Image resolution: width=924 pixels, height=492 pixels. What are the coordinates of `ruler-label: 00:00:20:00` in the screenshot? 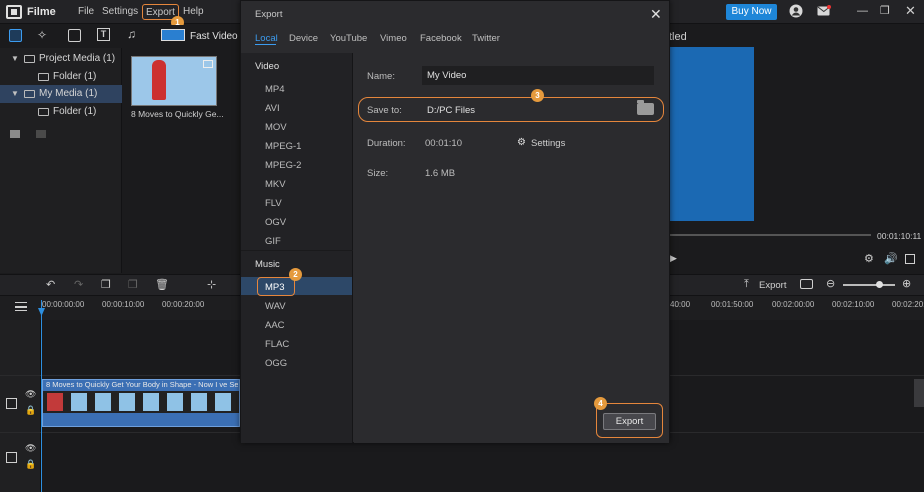 It's located at (183, 304).